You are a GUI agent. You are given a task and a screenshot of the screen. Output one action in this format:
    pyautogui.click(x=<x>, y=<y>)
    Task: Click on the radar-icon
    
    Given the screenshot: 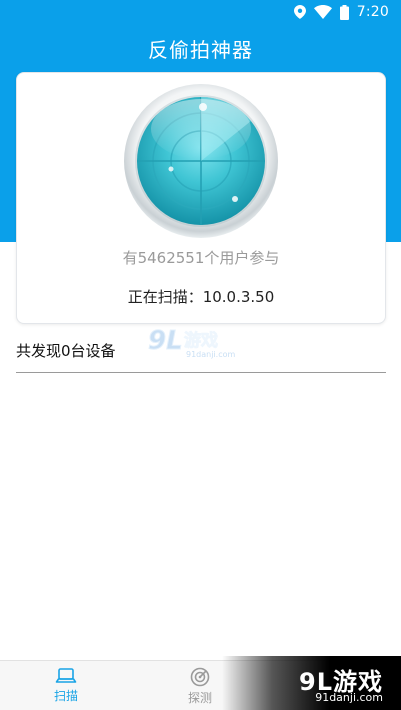 What is the action you would take?
    pyautogui.click(x=201, y=161)
    